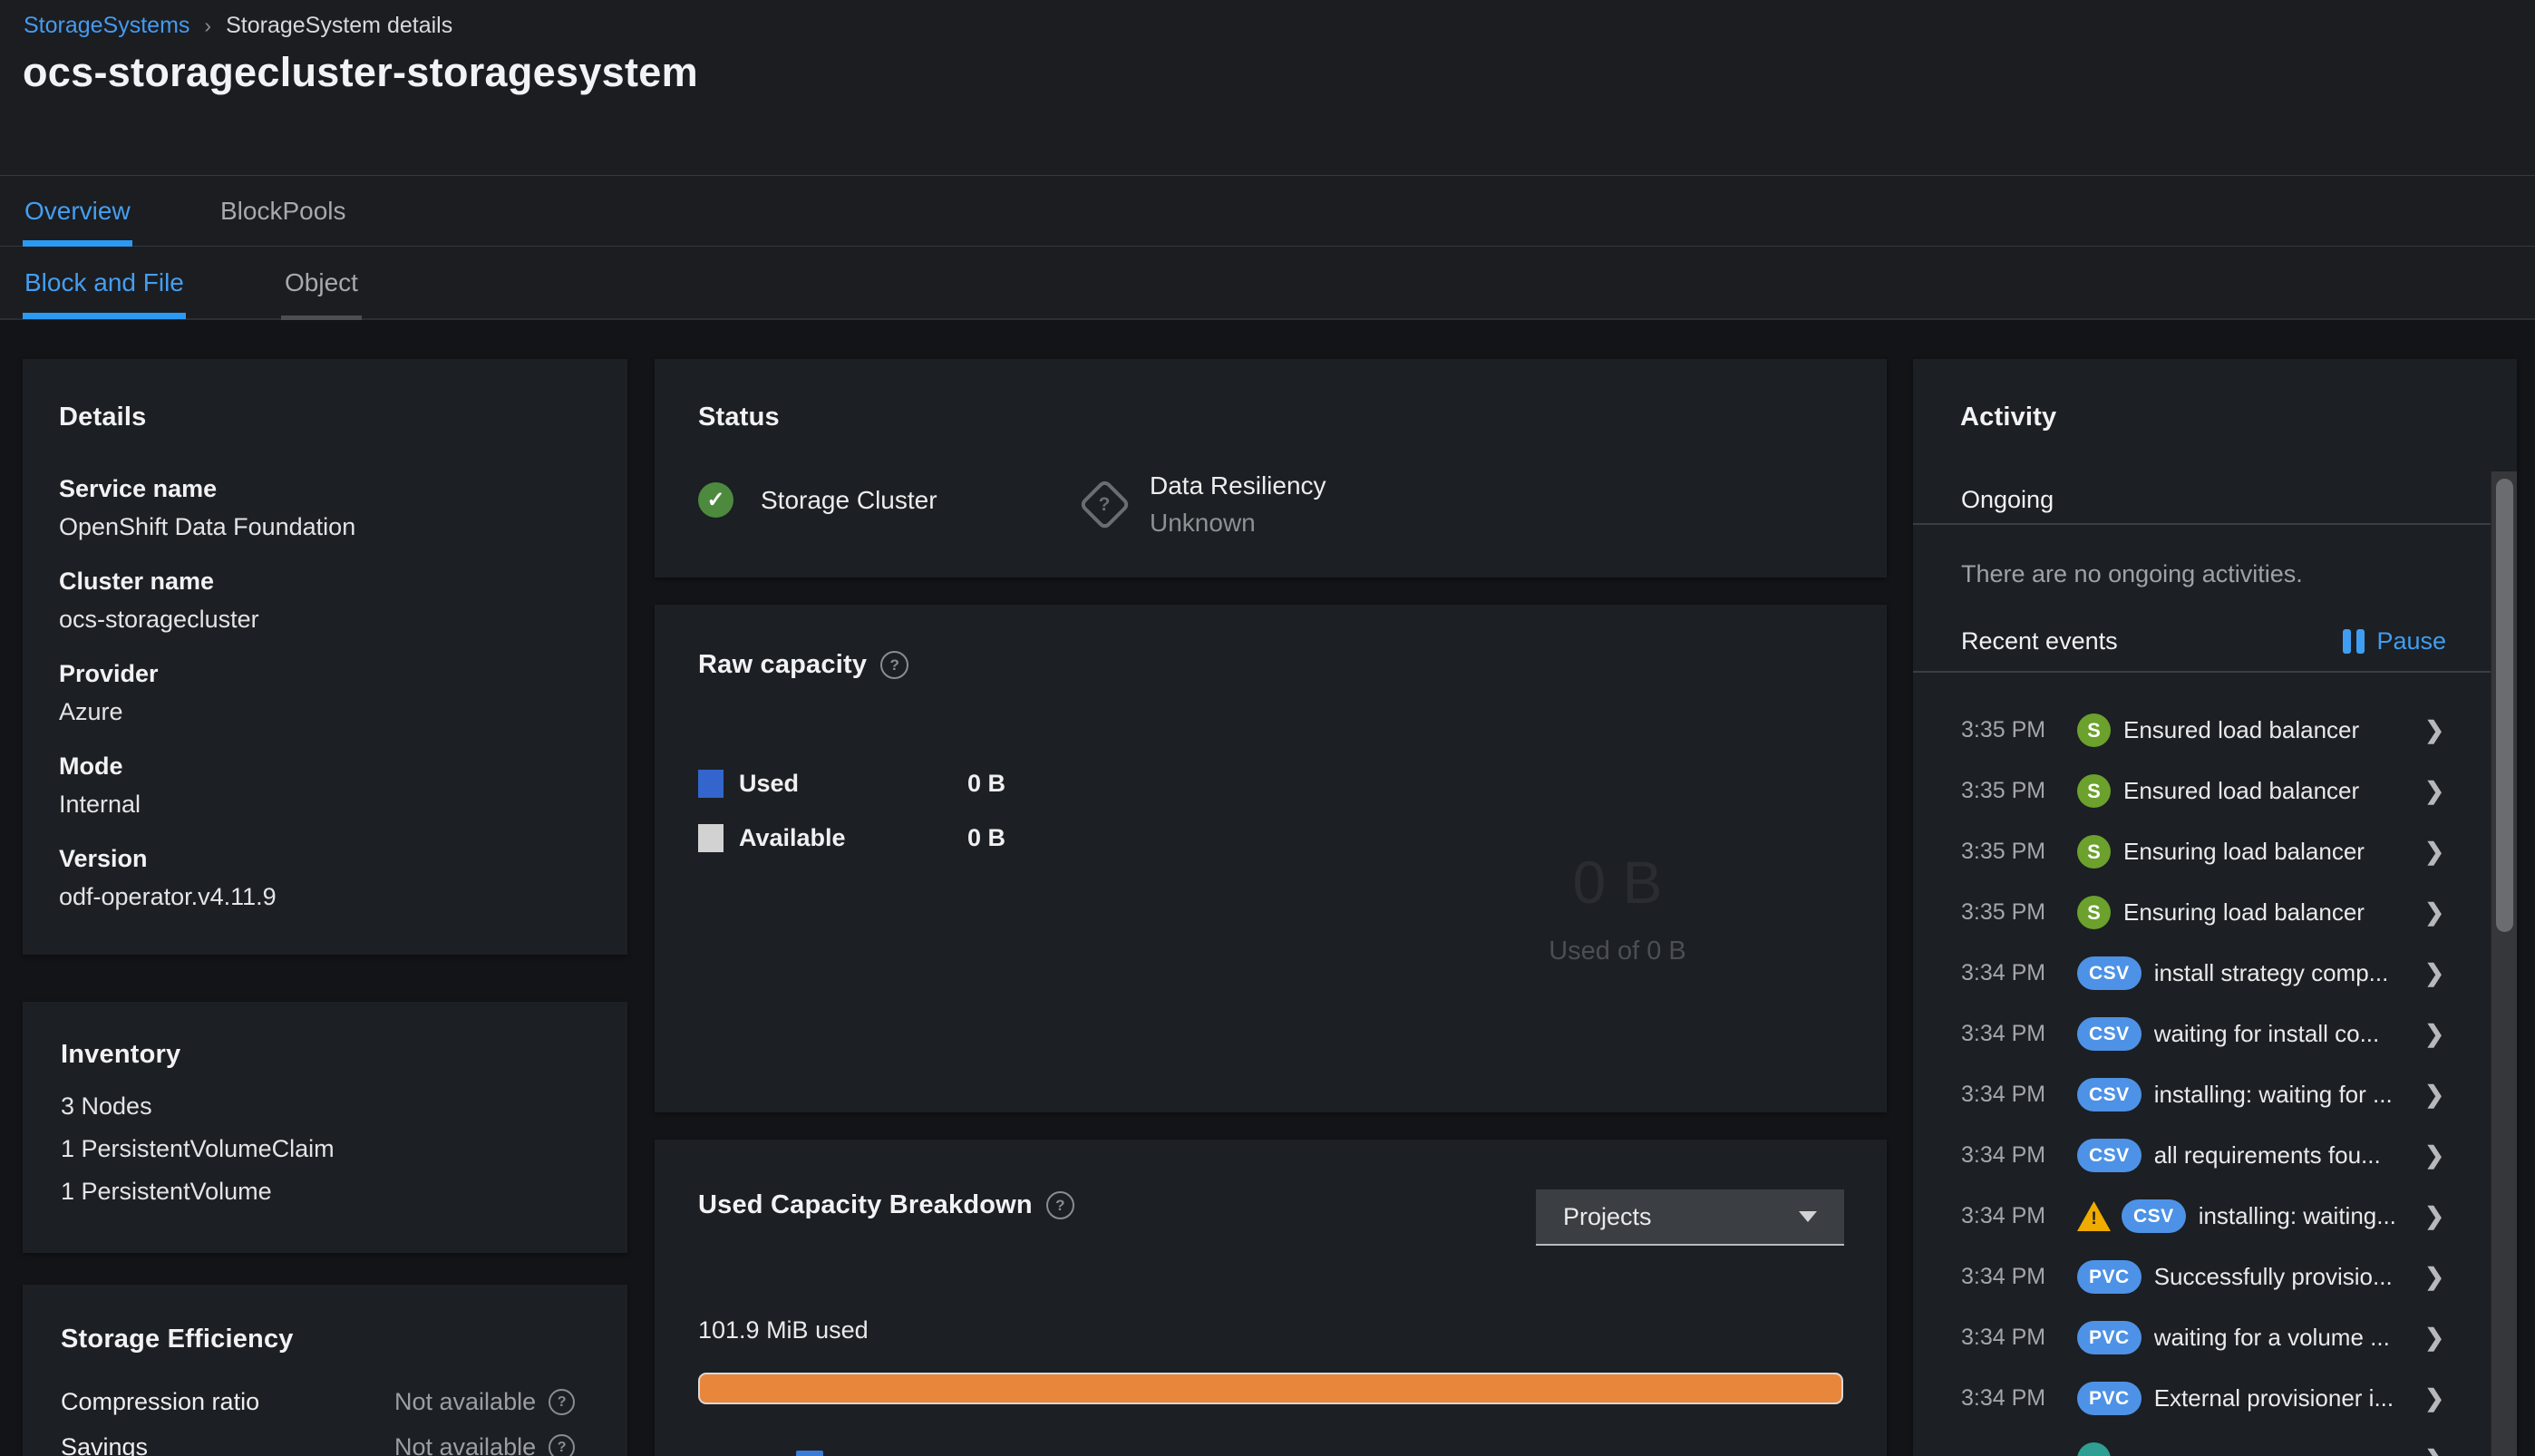  What do you see at coordinates (711, 783) in the screenshot?
I see `legend-swatch` at bounding box center [711, 783].